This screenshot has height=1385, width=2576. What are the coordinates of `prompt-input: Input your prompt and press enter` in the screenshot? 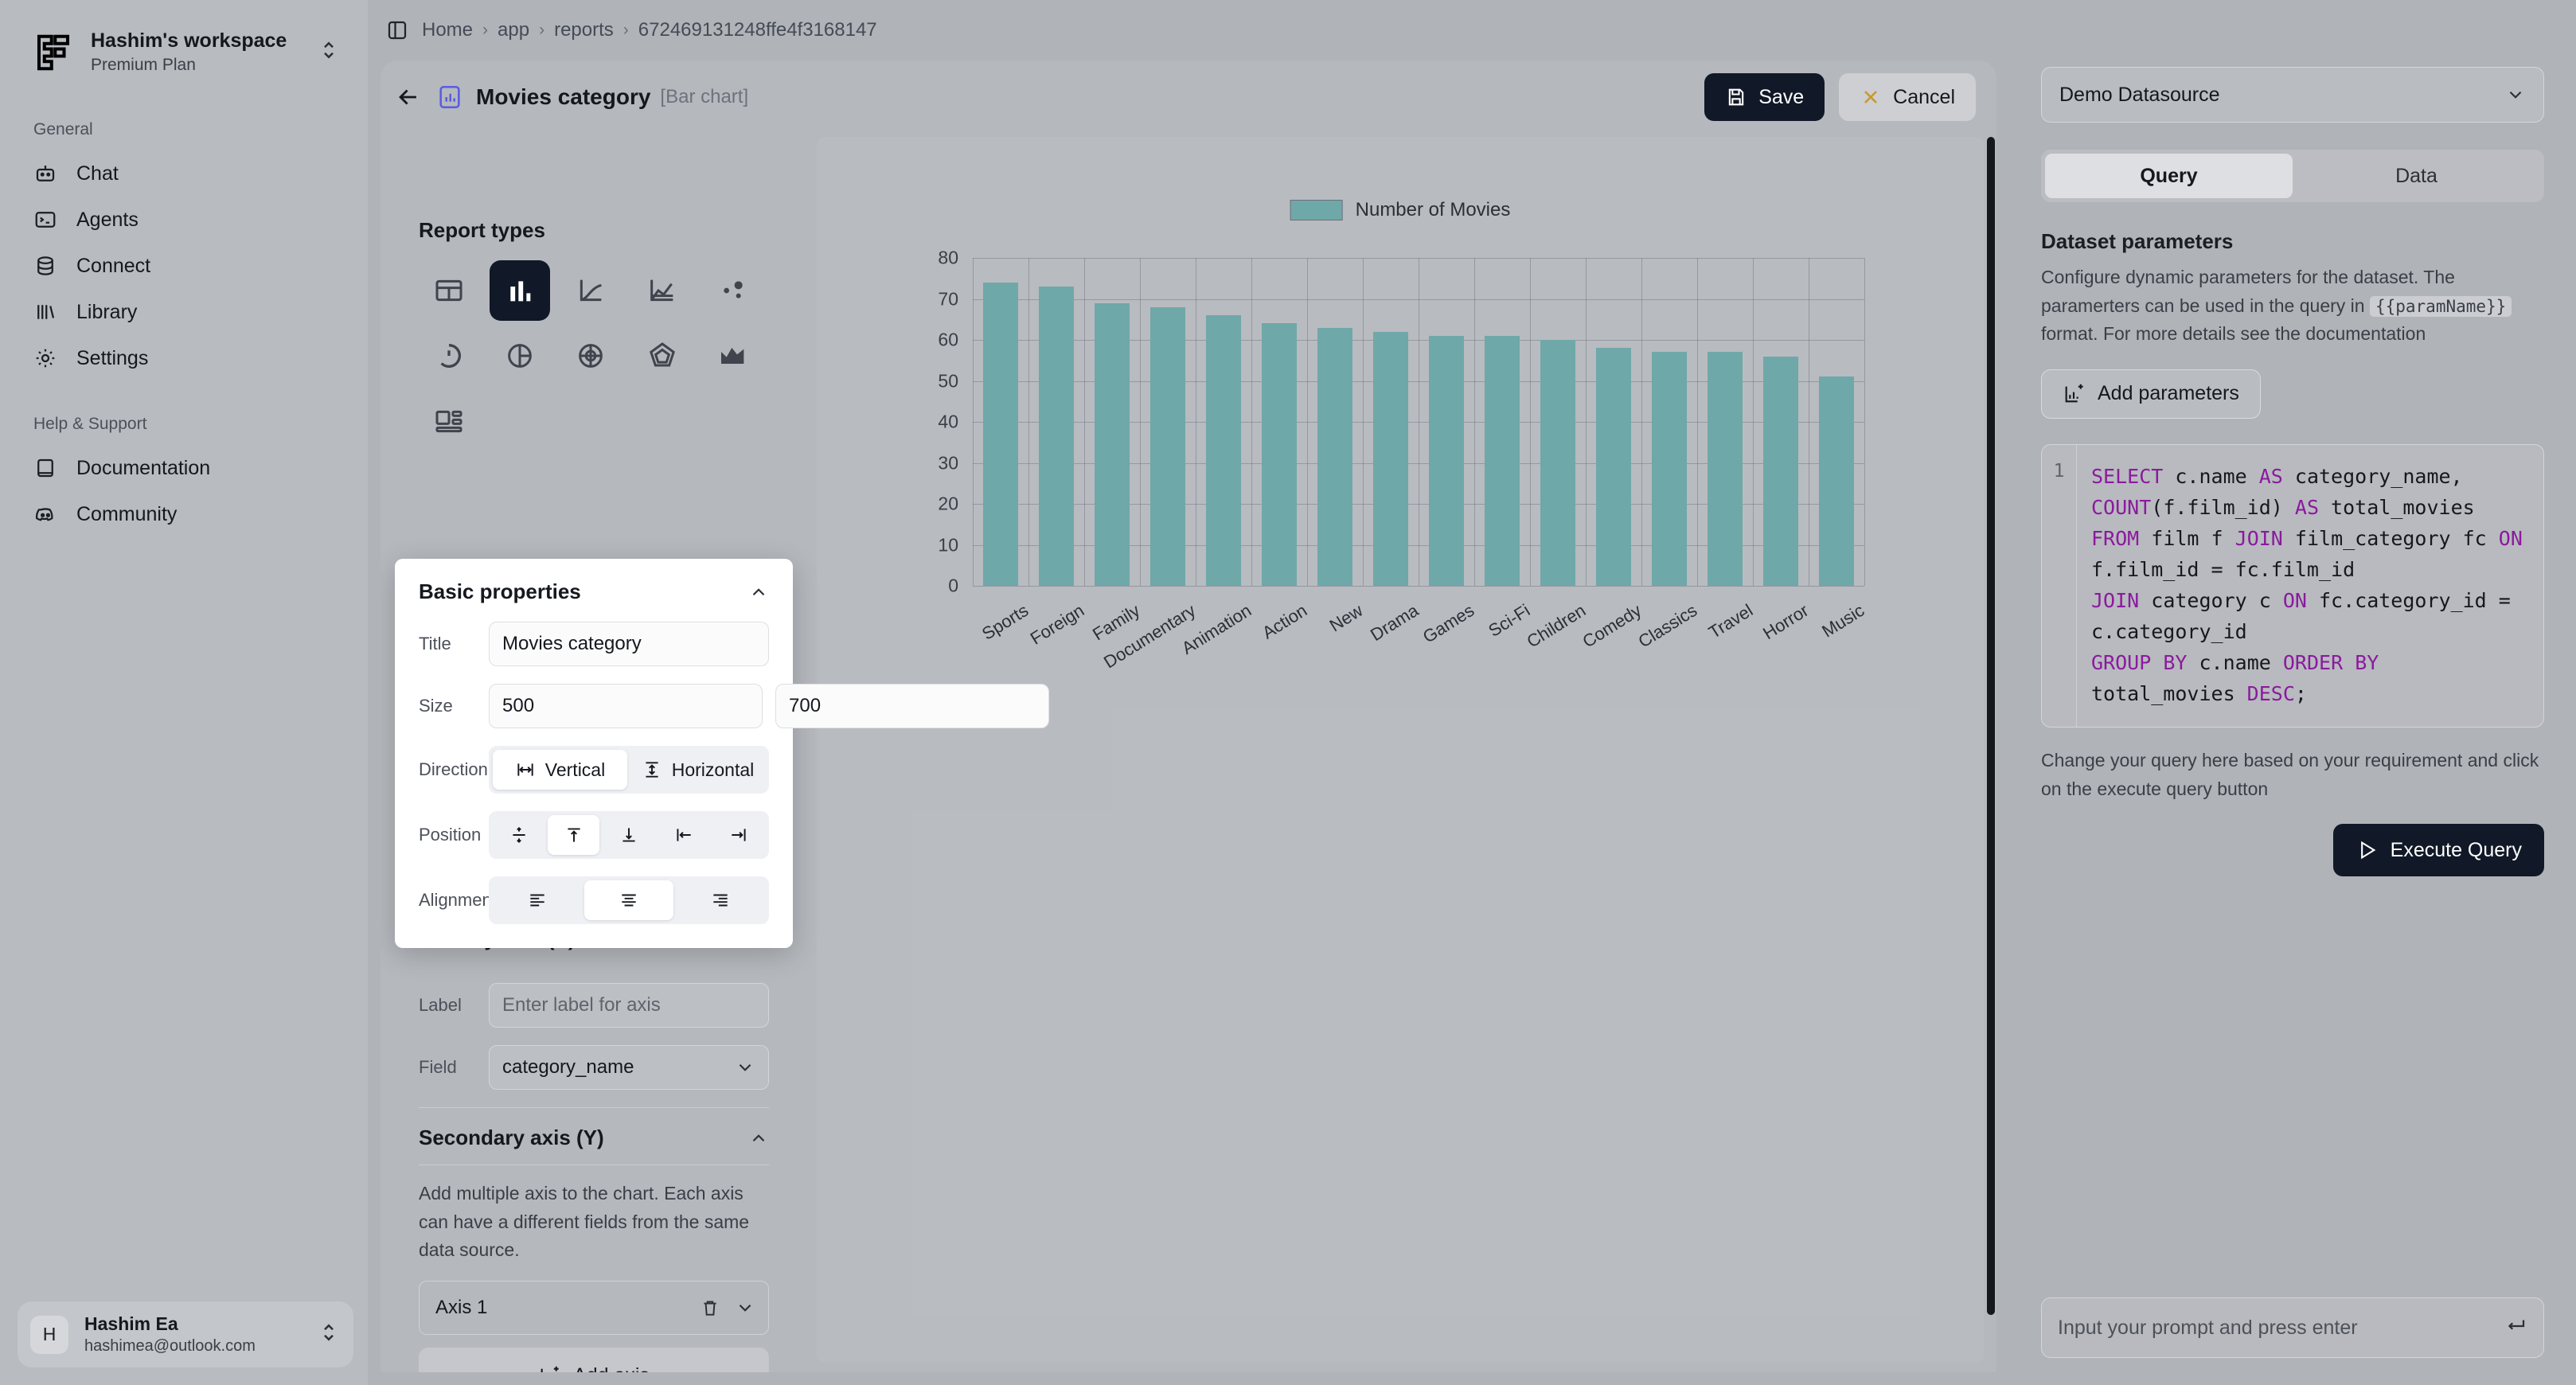 It's located at (2281, 1329).